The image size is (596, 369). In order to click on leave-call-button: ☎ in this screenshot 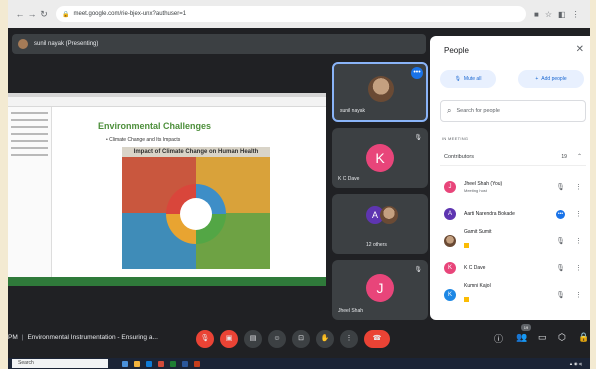, I will do `click(377, 339)`.